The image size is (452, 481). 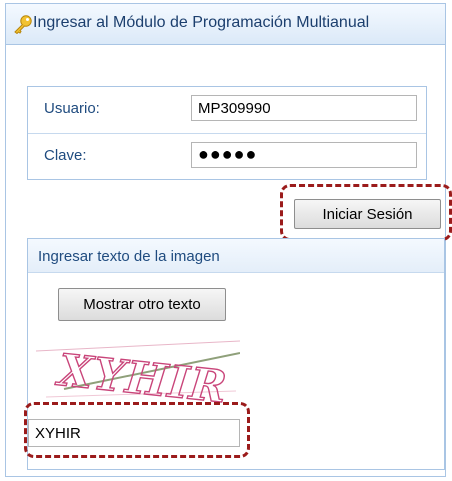 I want to click on captcha-input-highlight, so click(x=137, y=430).